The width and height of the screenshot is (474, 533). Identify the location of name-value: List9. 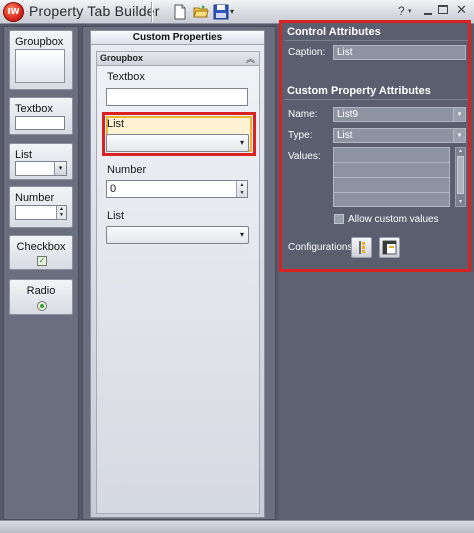
(348, 114).